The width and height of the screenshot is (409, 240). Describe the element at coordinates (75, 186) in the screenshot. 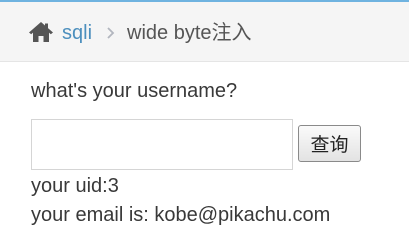

I see `uid-result: your uid:3` at that location.